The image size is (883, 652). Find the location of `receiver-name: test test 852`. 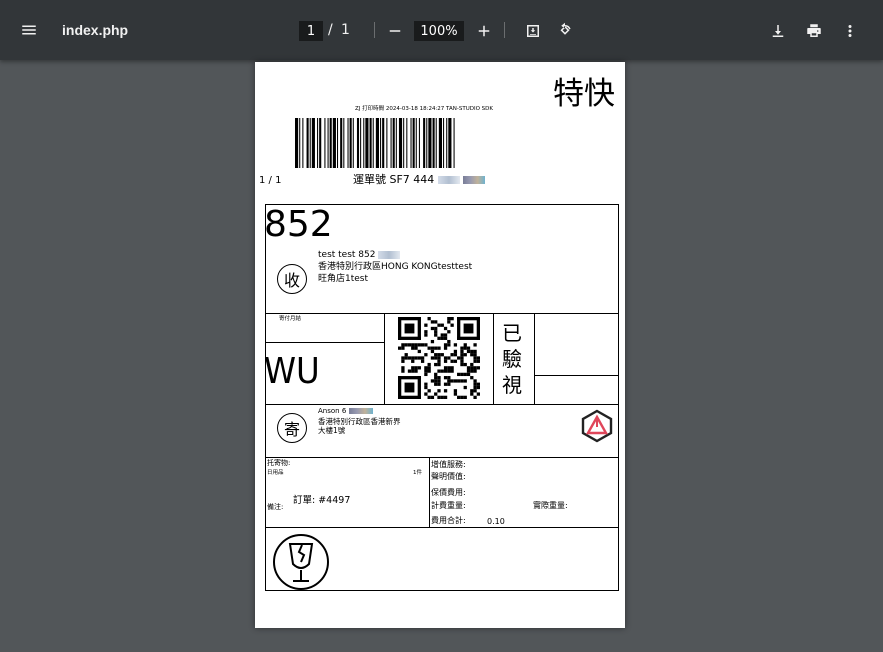

receiver-name: test test 852 is located at coordinates (359, 255).